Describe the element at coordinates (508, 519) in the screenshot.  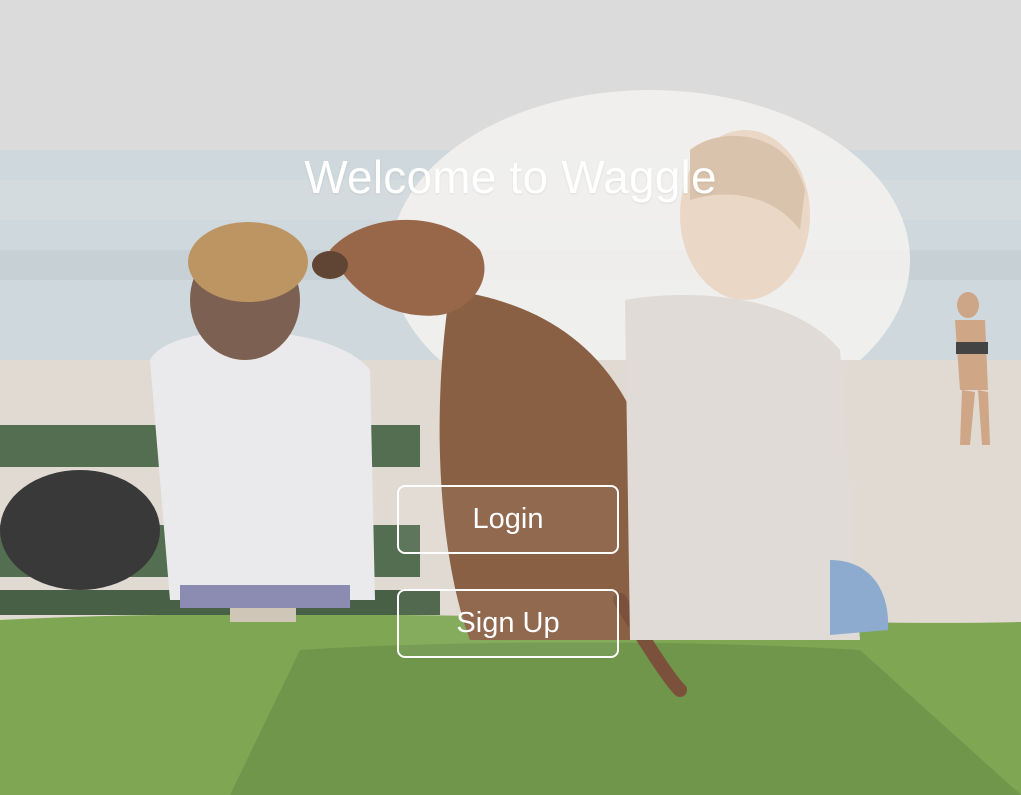
I see `login-button: Login` at that location.